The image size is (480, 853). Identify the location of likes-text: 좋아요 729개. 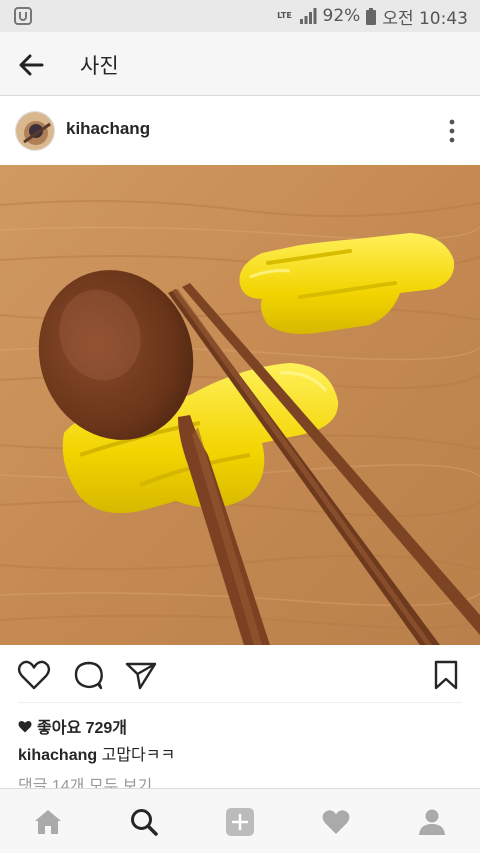
(82, 728).